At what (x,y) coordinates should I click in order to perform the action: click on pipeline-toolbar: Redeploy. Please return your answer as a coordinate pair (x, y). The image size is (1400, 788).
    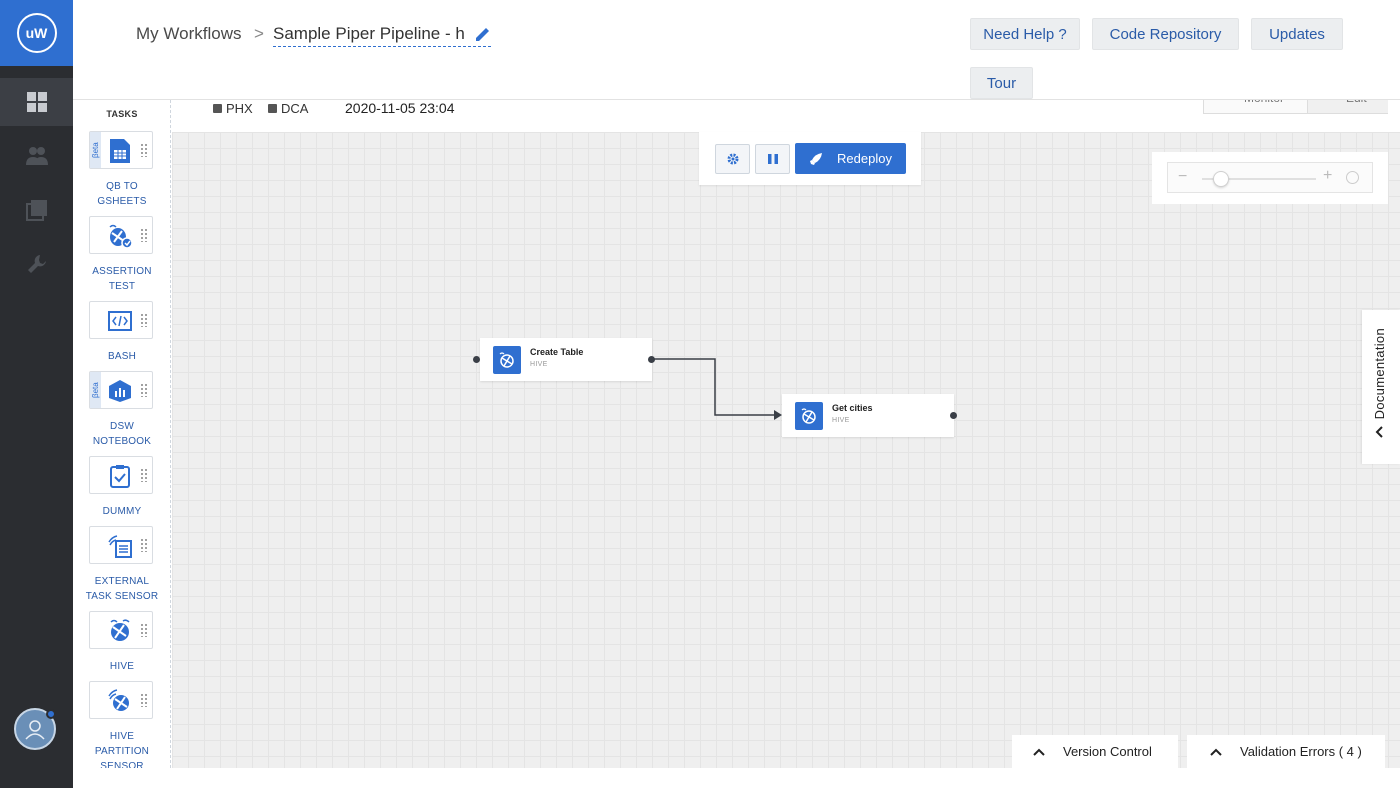
    Looking at the image, I should click on (810, 158).